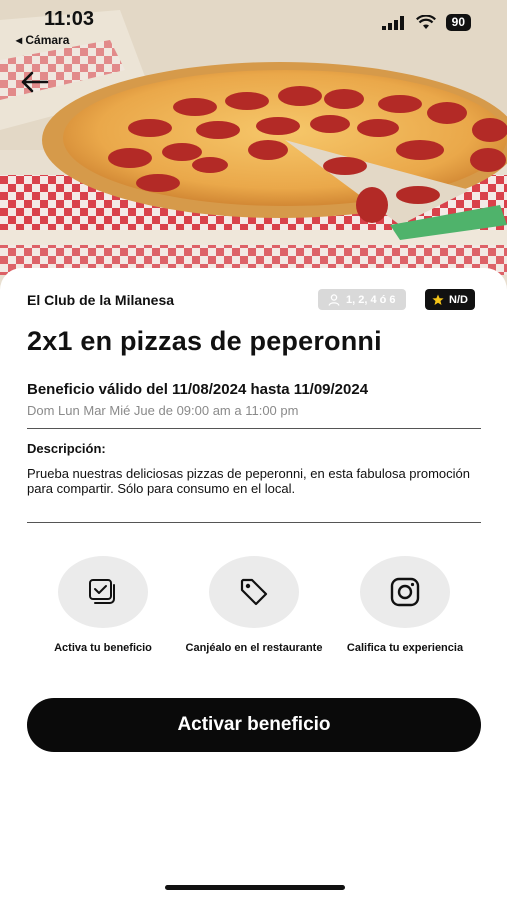 The height and width of the screenshot is (900, 507). I want to click on status-bar: 11:03 ◂ Cámara 90, so click(253, 27).